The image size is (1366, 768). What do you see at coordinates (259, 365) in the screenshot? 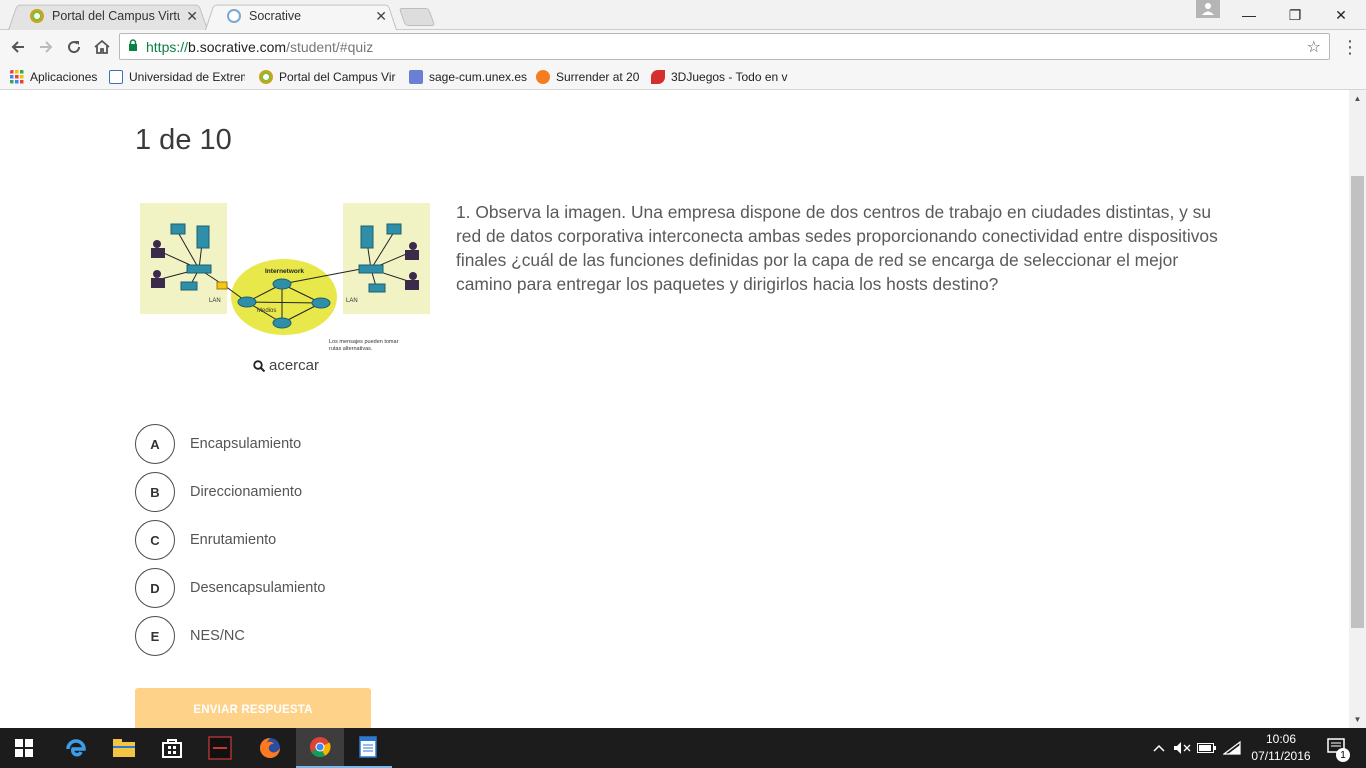
I see `magnifier-icon` at bounding box center [259, 365].